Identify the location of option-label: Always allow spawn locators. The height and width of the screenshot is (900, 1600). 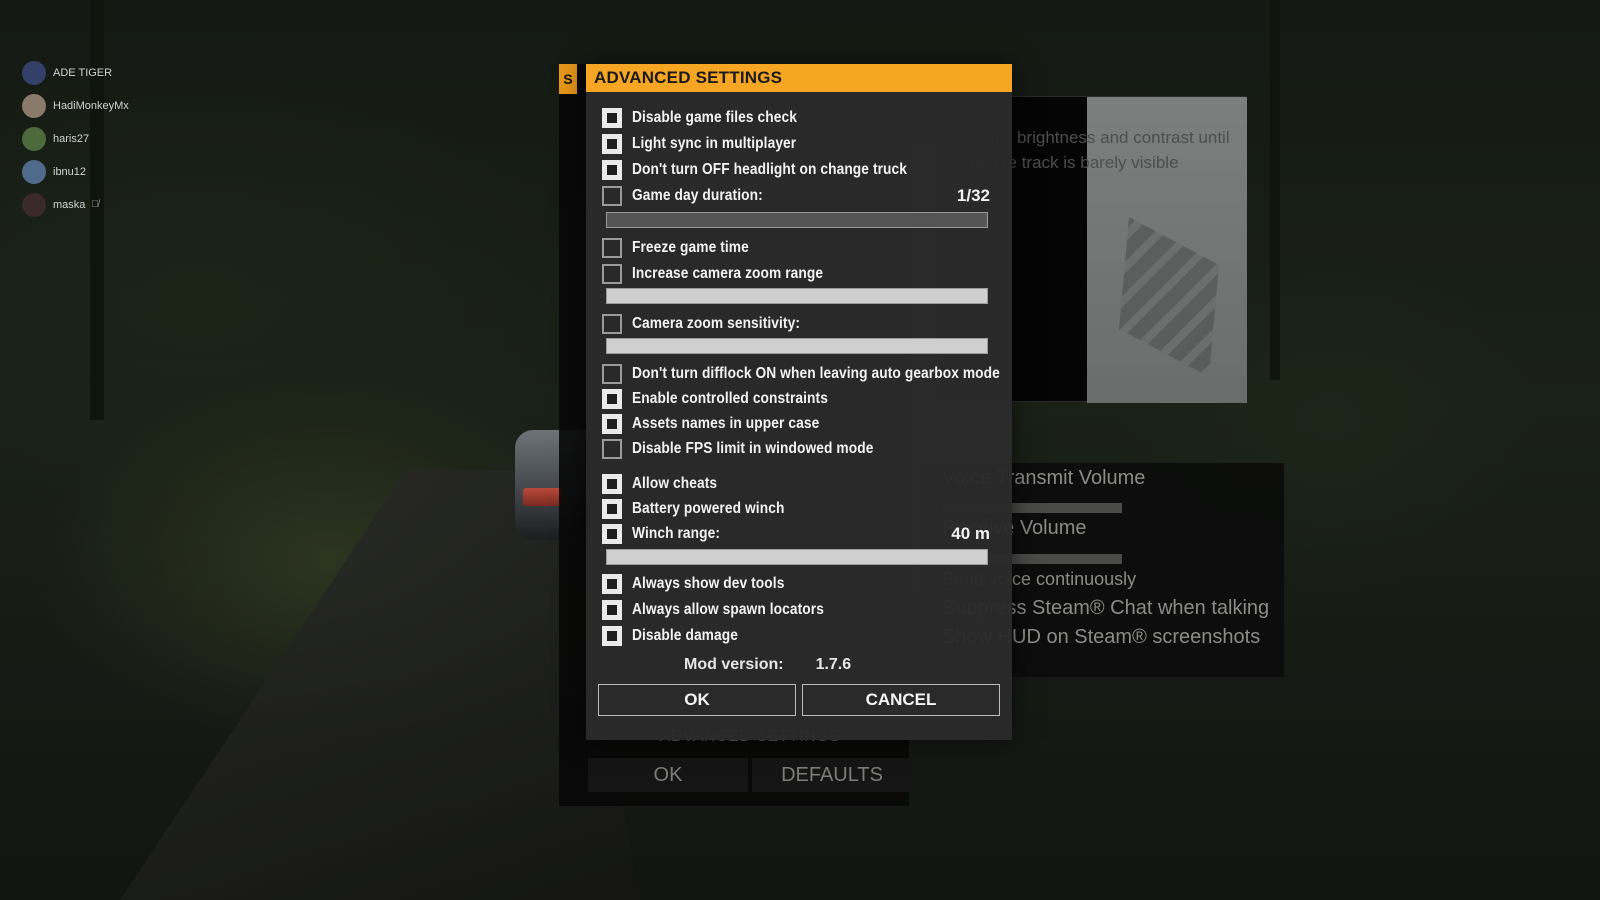
(728, 609).